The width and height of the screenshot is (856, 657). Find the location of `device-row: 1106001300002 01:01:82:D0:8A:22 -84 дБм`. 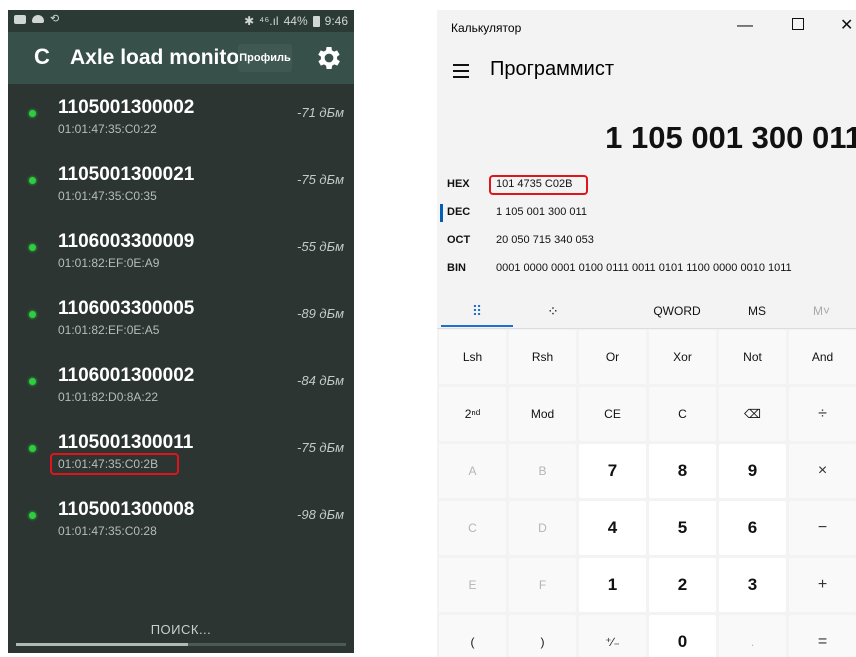

device-row: 1106001300002 01:01:82:D0:8A:22 -84 дБм is located at coordinates (181, 385).